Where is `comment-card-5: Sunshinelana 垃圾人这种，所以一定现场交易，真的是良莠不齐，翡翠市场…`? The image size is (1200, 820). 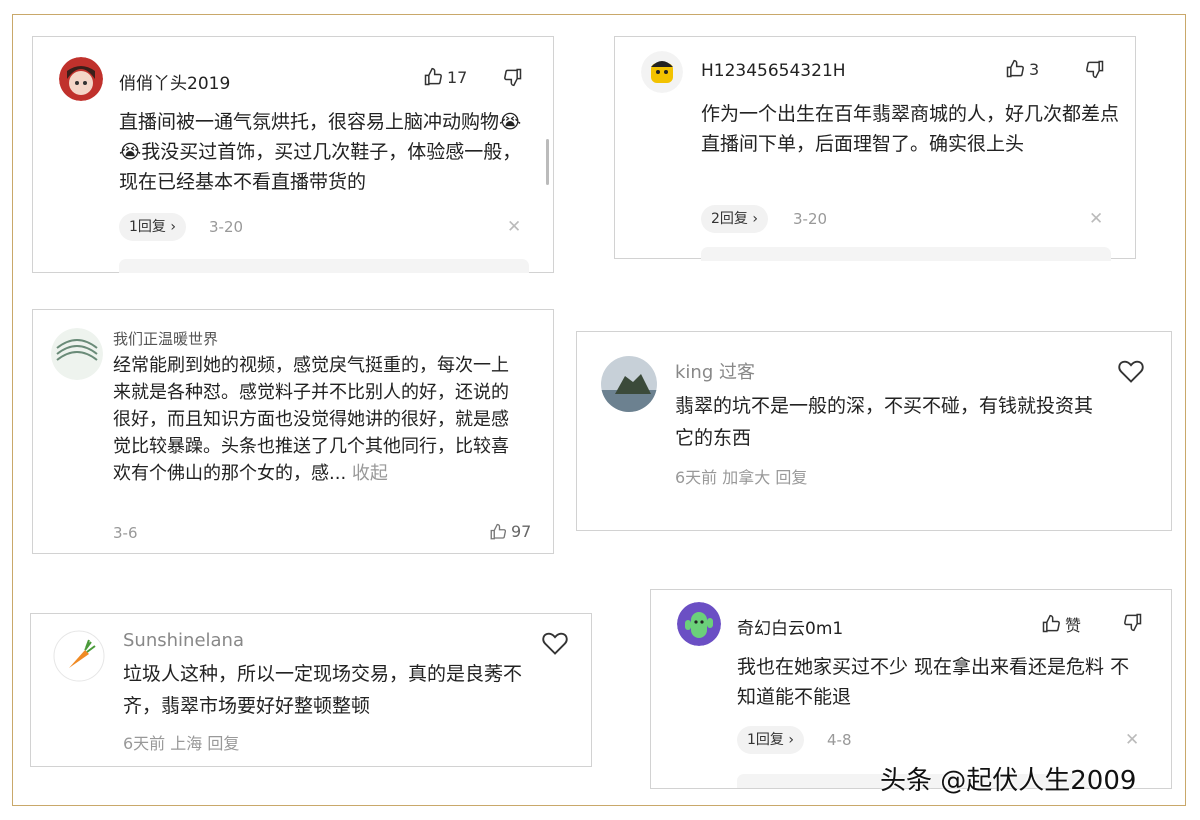 comment-card-5: Sunshinelana 垃圾人这种，所以一定现场交易，真的是良莠不齐，翡翠市场… is located at coordinates (311, 690).